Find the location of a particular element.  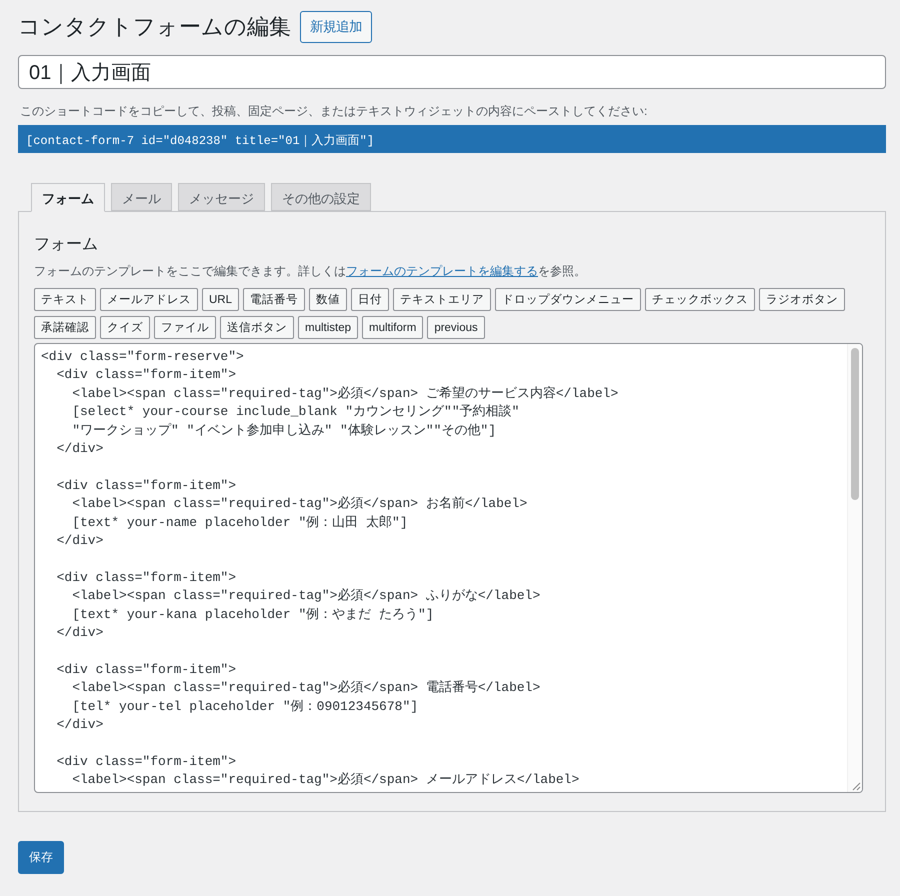

tag-button: ファイル is located at coordinates (185, 327).